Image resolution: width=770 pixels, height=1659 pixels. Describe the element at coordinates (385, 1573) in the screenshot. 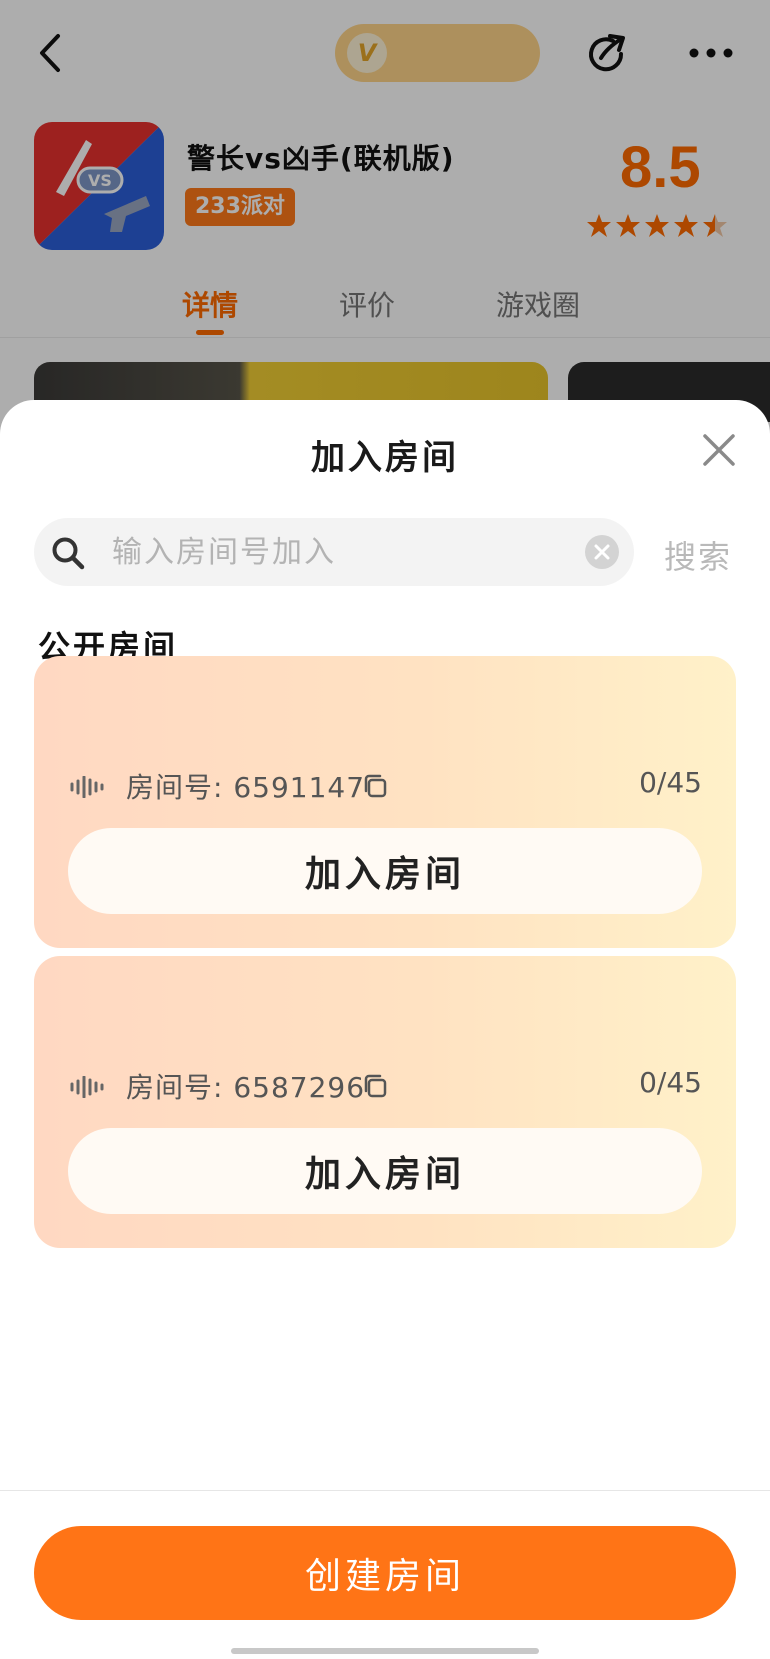

I see `create-room-button: 创建房间` at that location.